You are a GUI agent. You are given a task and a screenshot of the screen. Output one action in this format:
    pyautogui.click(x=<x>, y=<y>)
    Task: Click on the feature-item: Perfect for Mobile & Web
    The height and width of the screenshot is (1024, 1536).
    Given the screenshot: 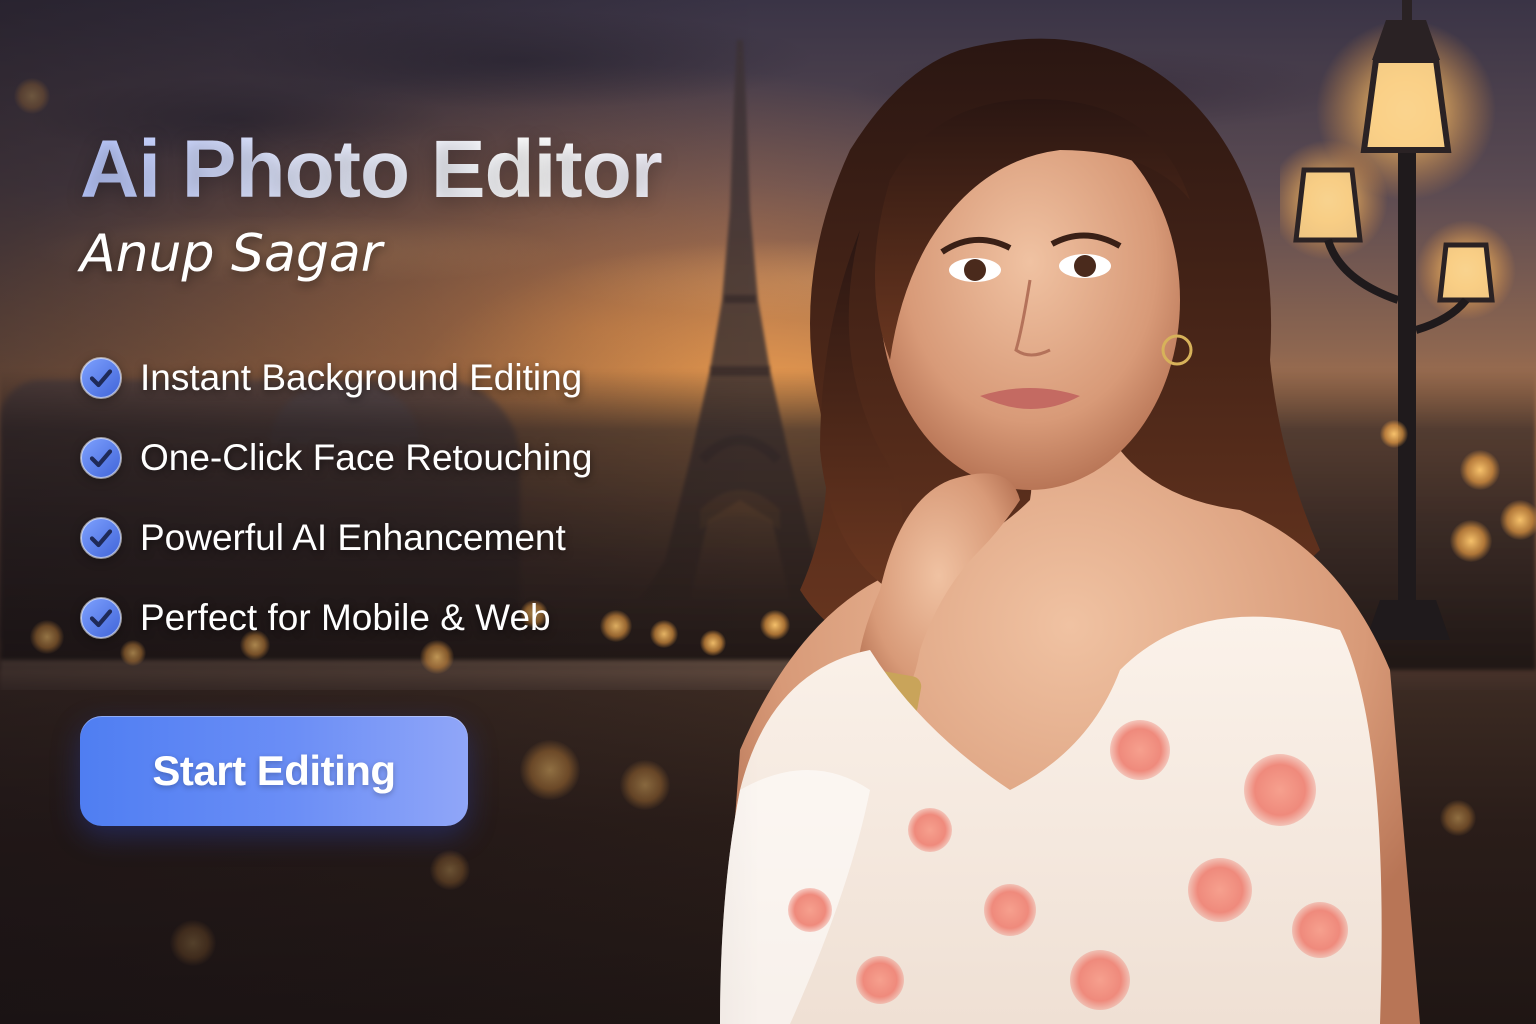 What is the action you would take?
    pyautogui.click(x=400, y=618)
    